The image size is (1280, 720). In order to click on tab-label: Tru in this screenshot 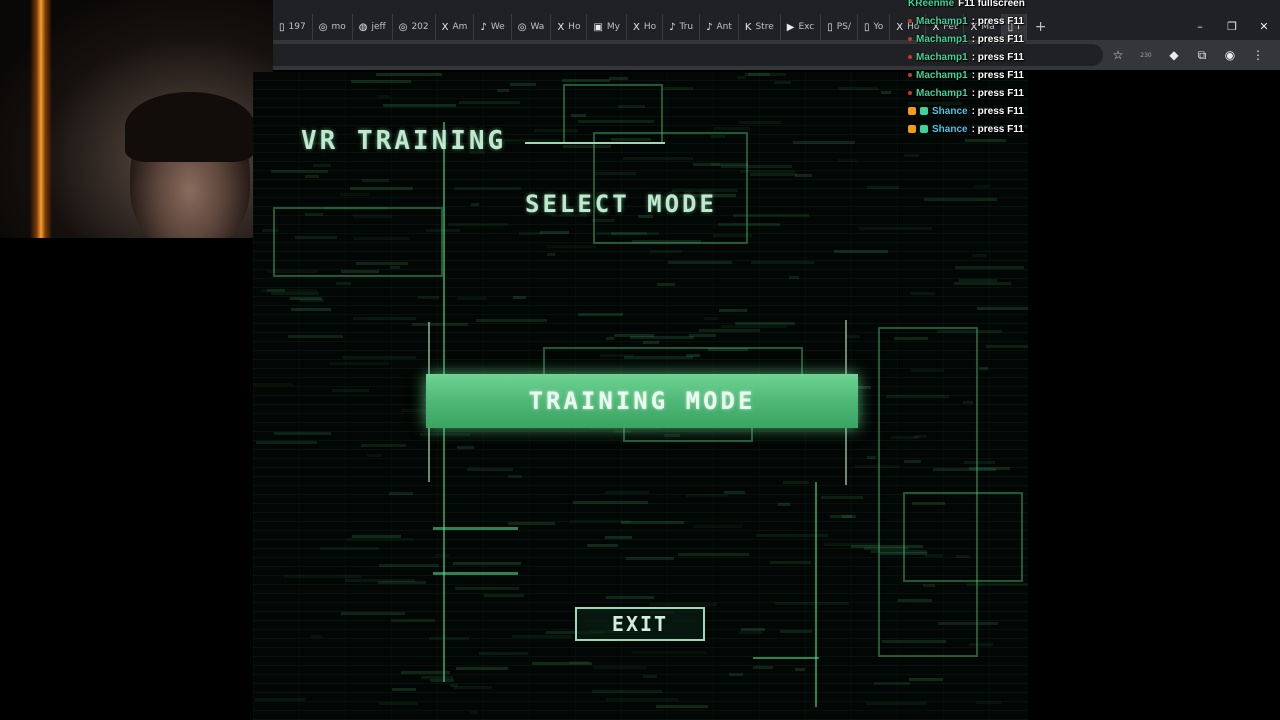, I will do `click(686, 27)`.